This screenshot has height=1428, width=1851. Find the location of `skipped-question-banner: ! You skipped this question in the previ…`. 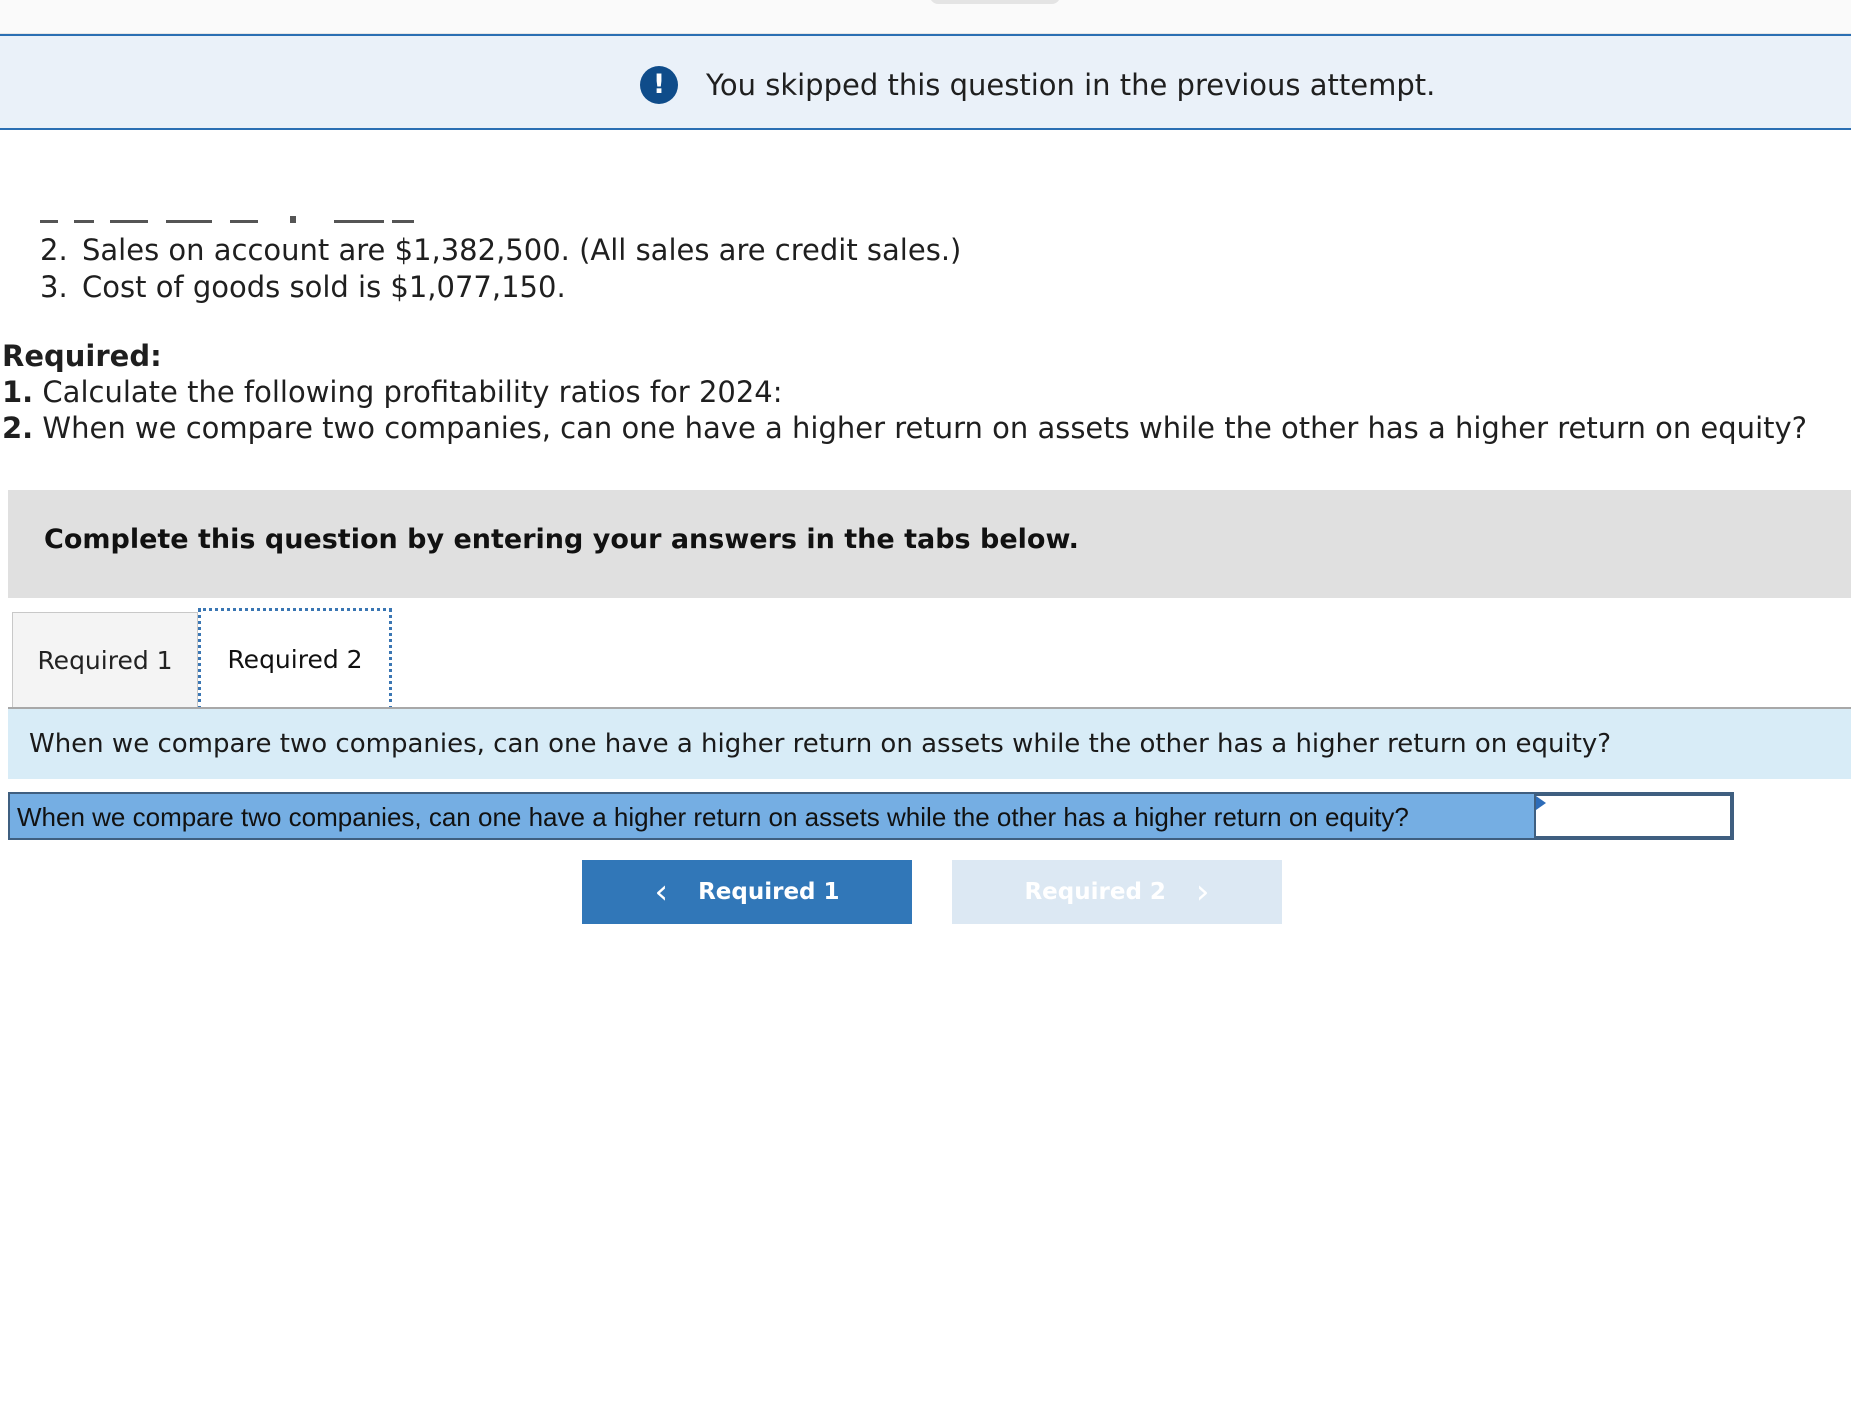

skipped-question-banner: ! You skipped this question in the previ… is located at coordinates (925, 82).